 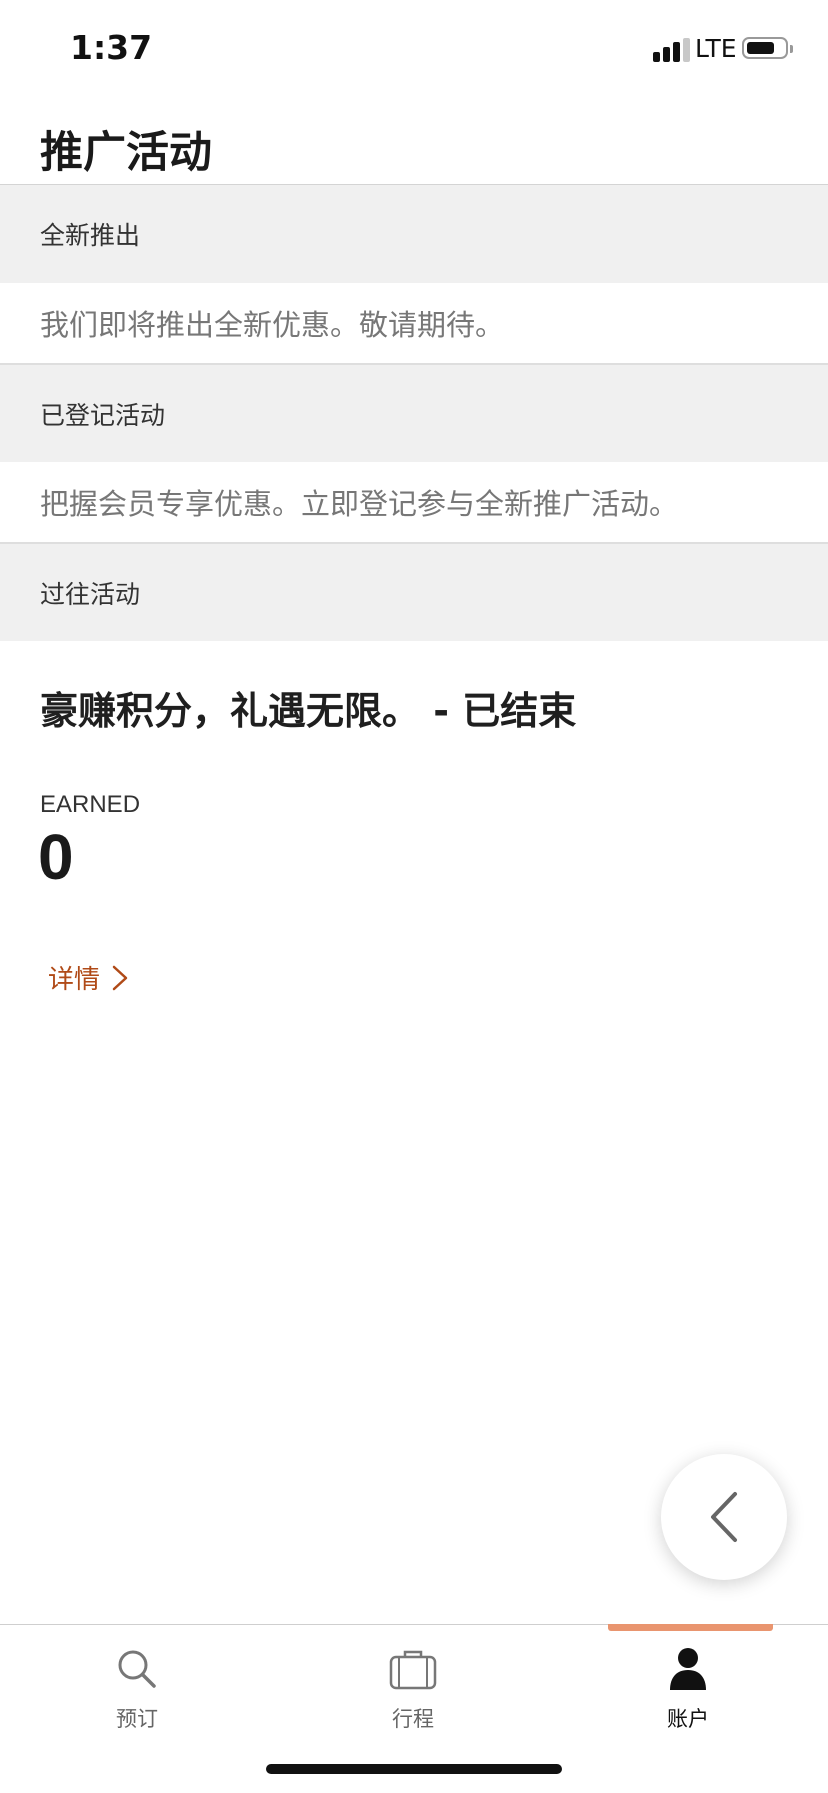 I want to click on back-button, so click(x=724, y=1517).